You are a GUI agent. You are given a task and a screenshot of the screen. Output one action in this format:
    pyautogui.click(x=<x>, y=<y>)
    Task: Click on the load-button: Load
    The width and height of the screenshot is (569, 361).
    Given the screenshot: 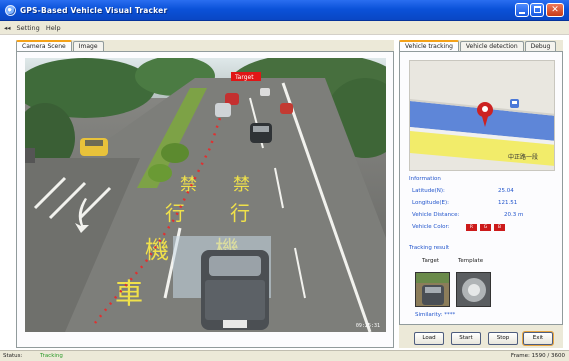 What is the action you would take?
    pyautogui.click(x=429, y=338)
    